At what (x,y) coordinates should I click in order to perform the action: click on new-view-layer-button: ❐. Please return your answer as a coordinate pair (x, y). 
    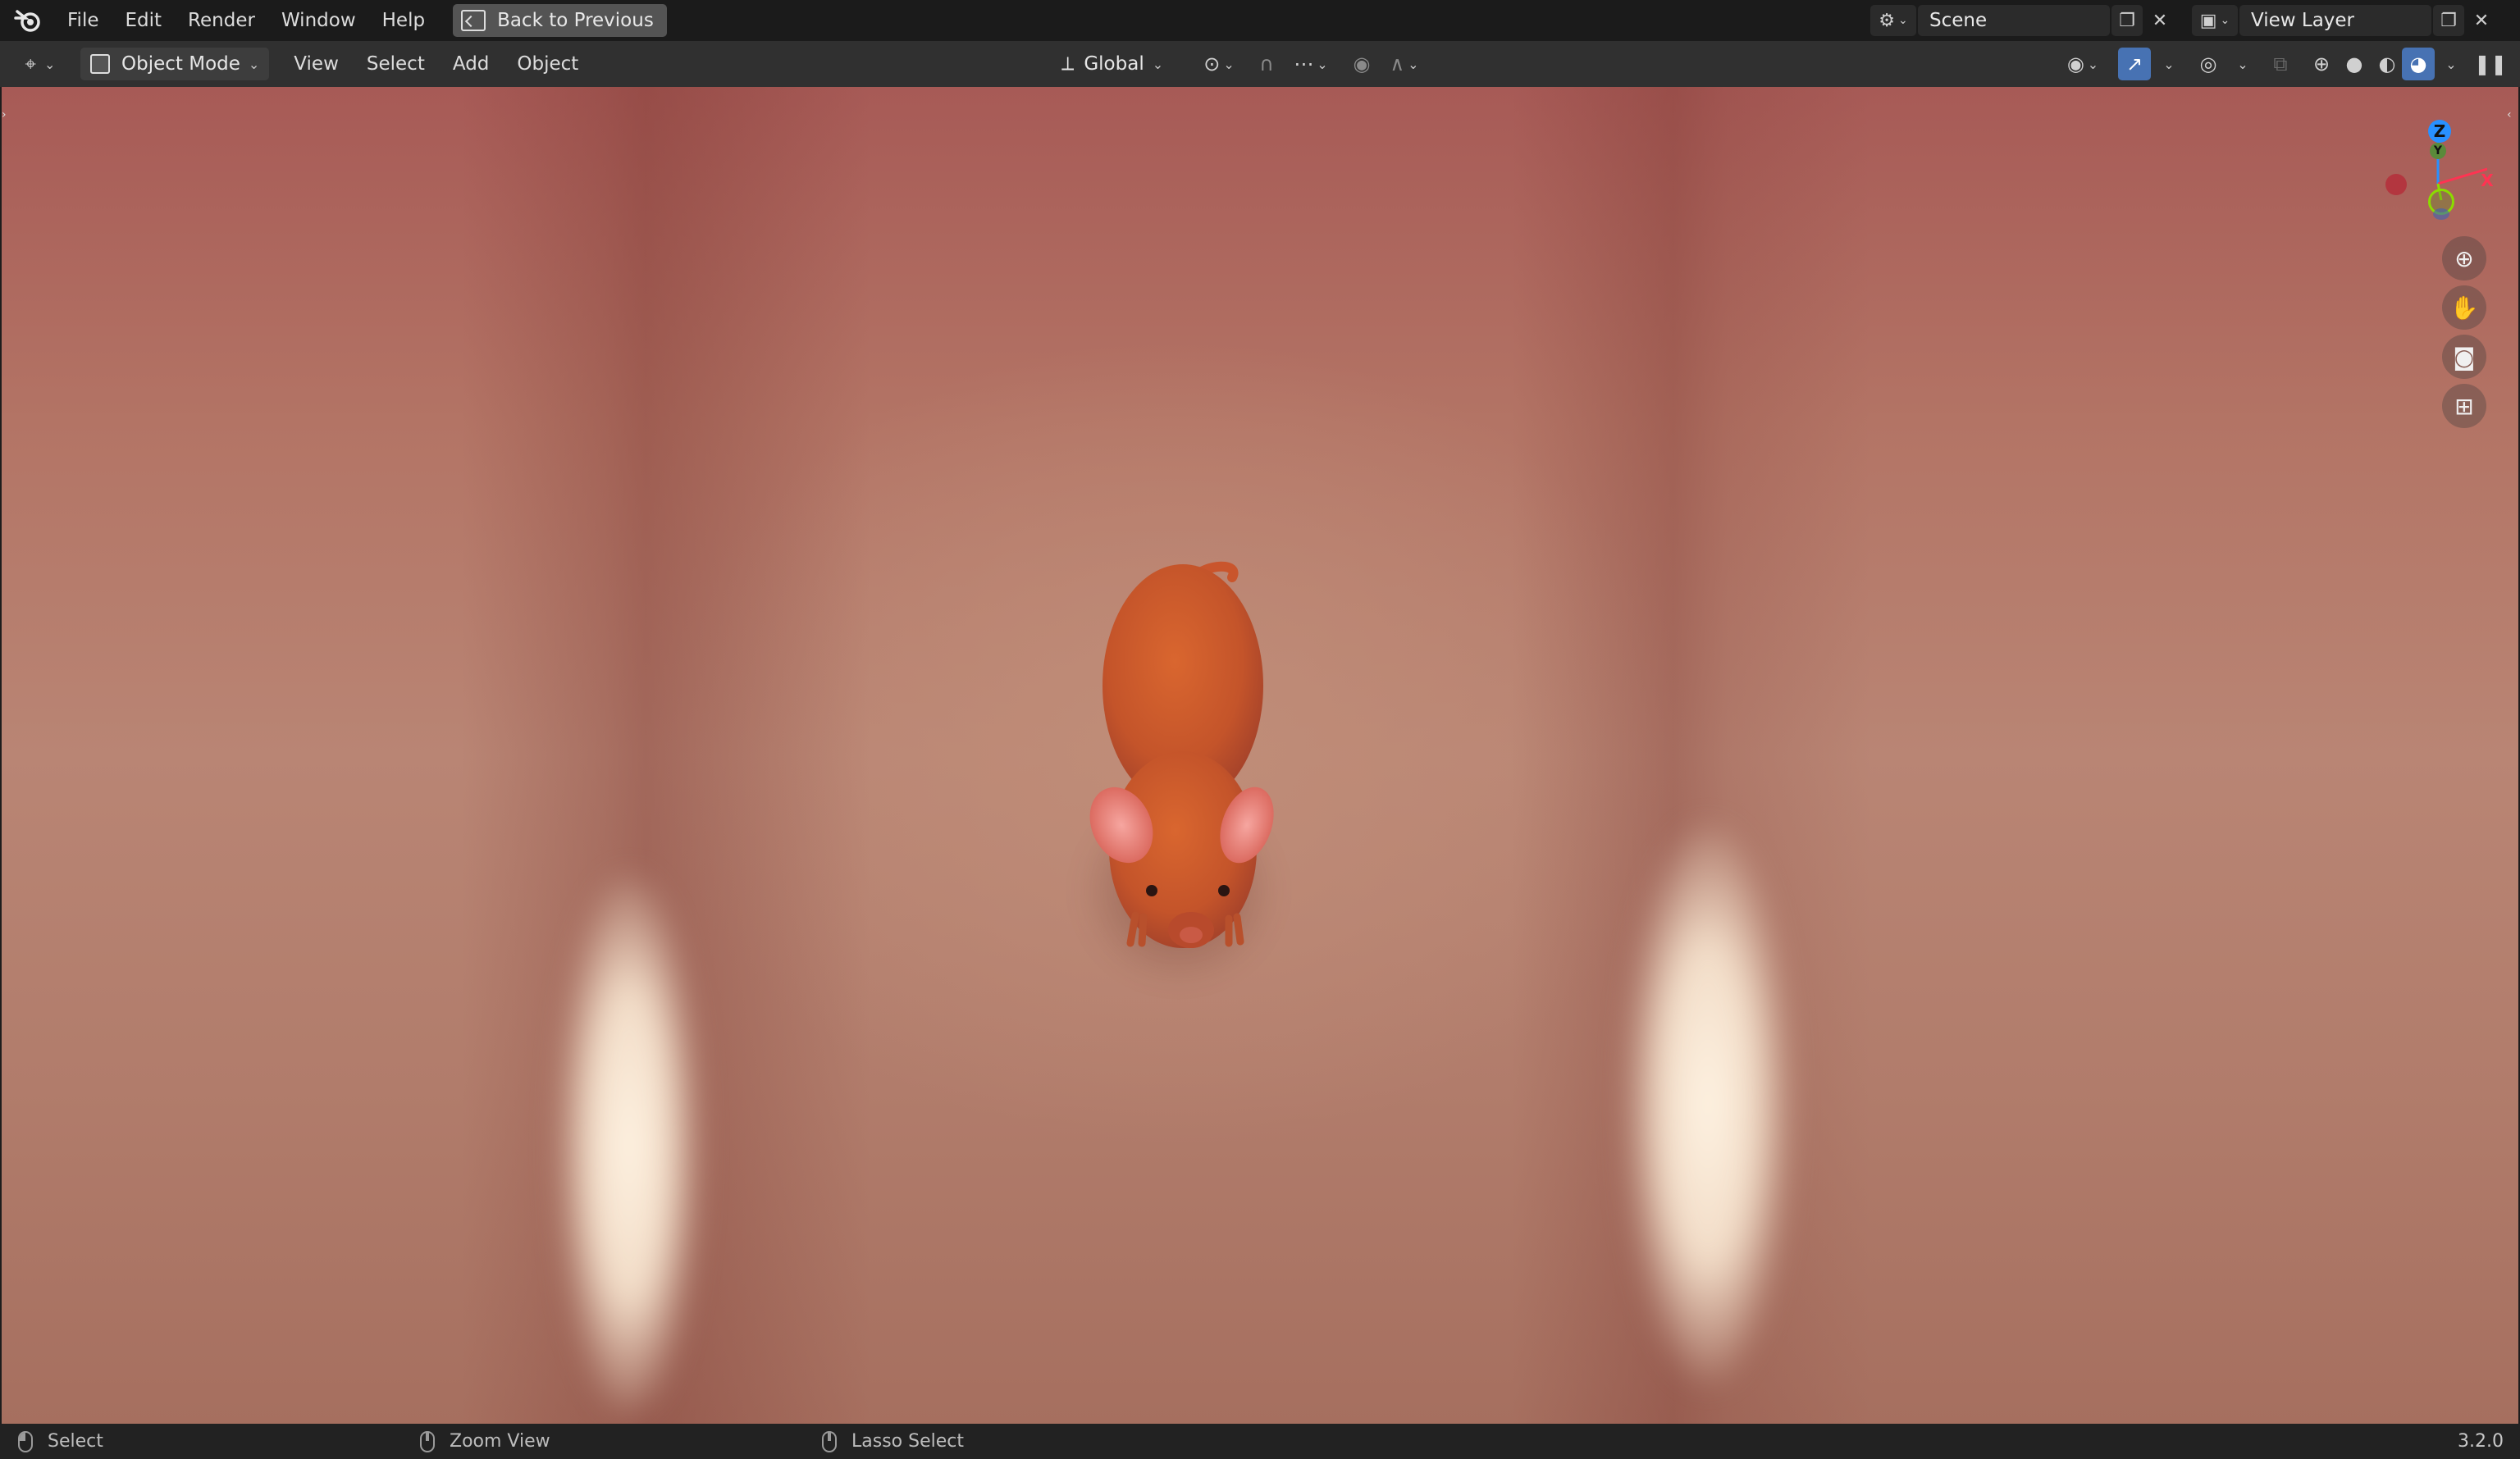
    Looking at the image, I should click on (2448, 20).